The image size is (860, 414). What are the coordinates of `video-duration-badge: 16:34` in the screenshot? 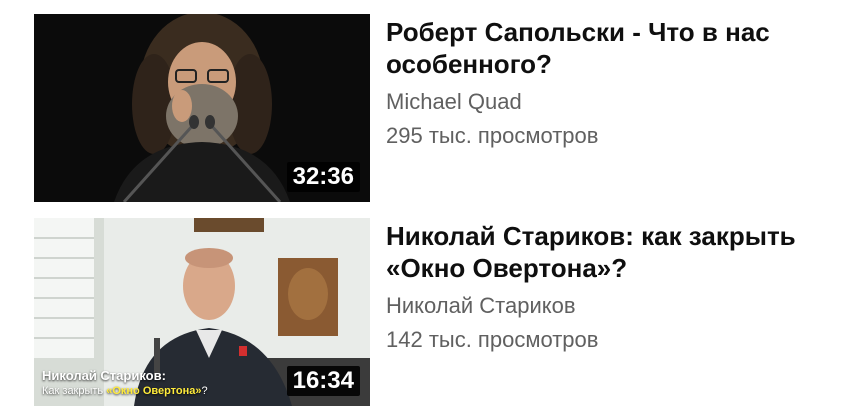 It's located at (323, 381).